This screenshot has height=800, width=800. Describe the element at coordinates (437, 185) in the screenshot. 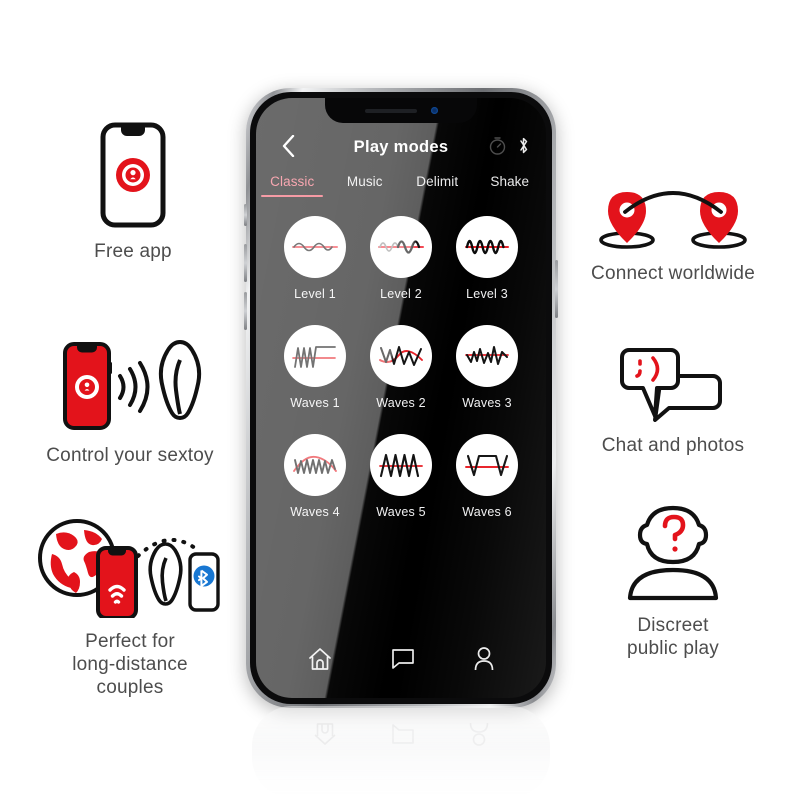

I see `tab-delimit: Delimit` at that location.